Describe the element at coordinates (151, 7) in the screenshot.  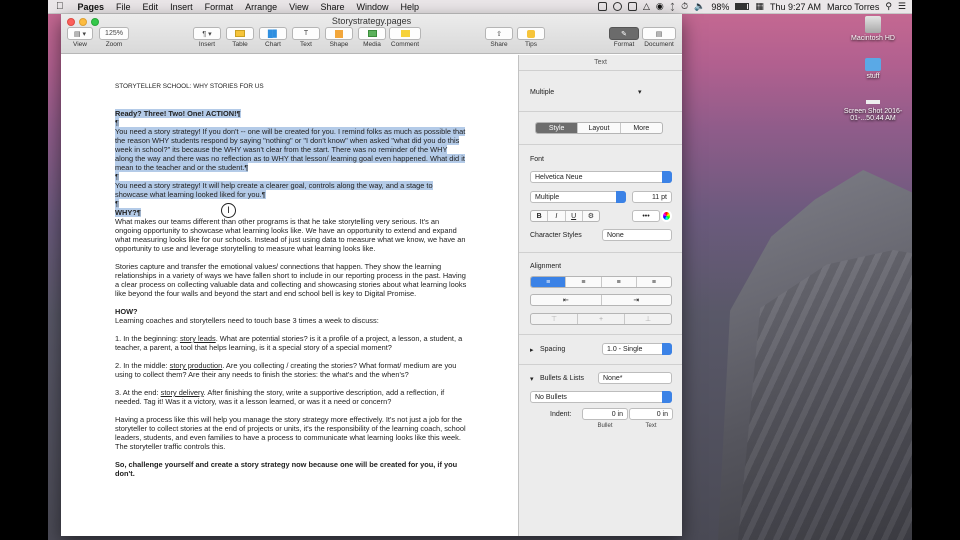
I see `menu-edit: Edit` at that location.